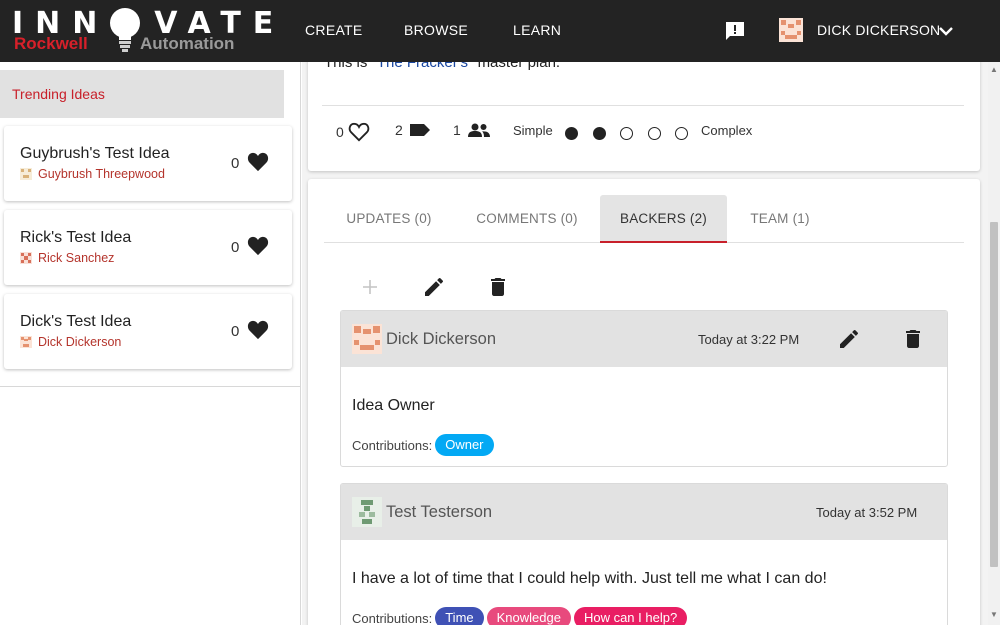 The height and width of the screenshot is (625, 1000). I want to click on idea-author: Guybrush Threepwood, so click(92, 174).